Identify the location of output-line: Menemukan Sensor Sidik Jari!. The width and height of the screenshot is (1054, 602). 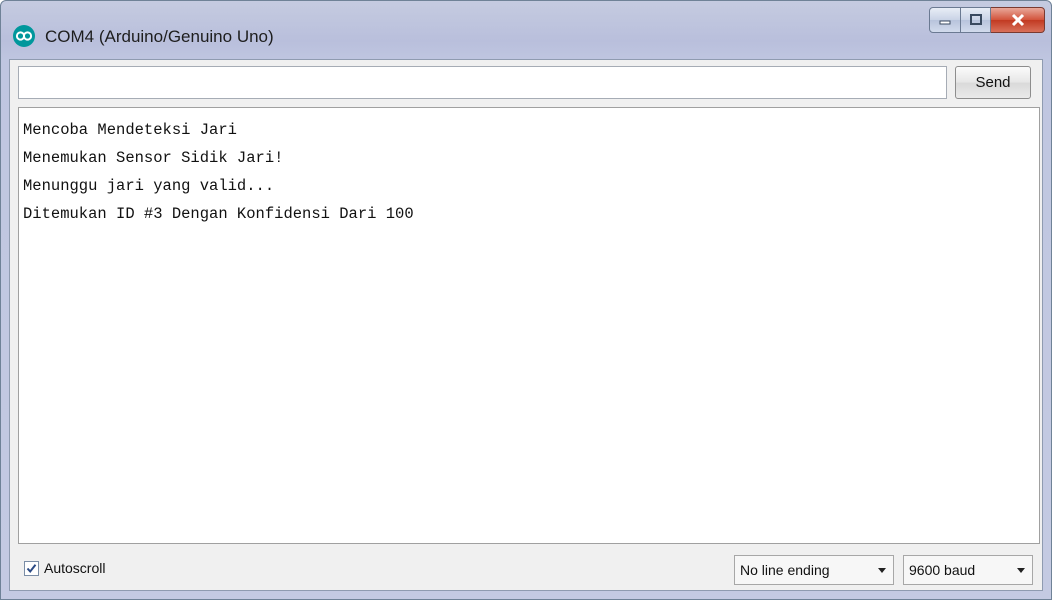
(153, 158).